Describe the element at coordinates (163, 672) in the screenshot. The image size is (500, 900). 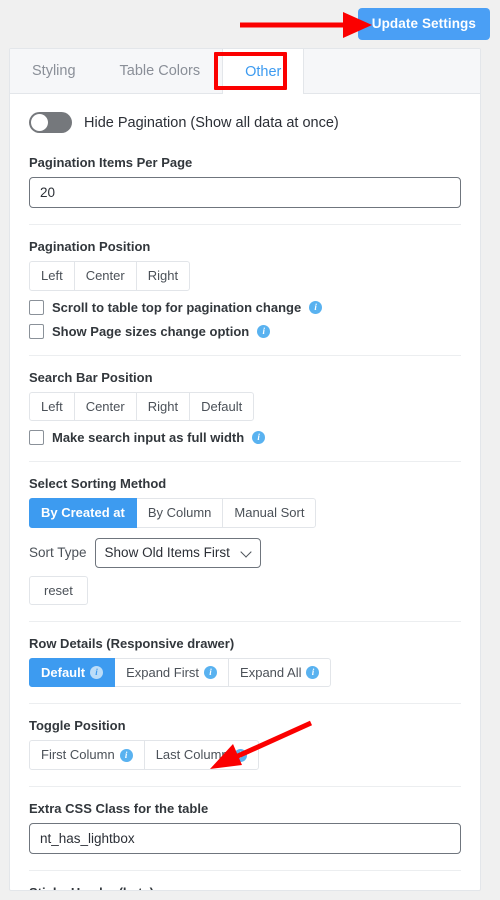
I see `row-details-expand-first-label: Expand First` at that location.